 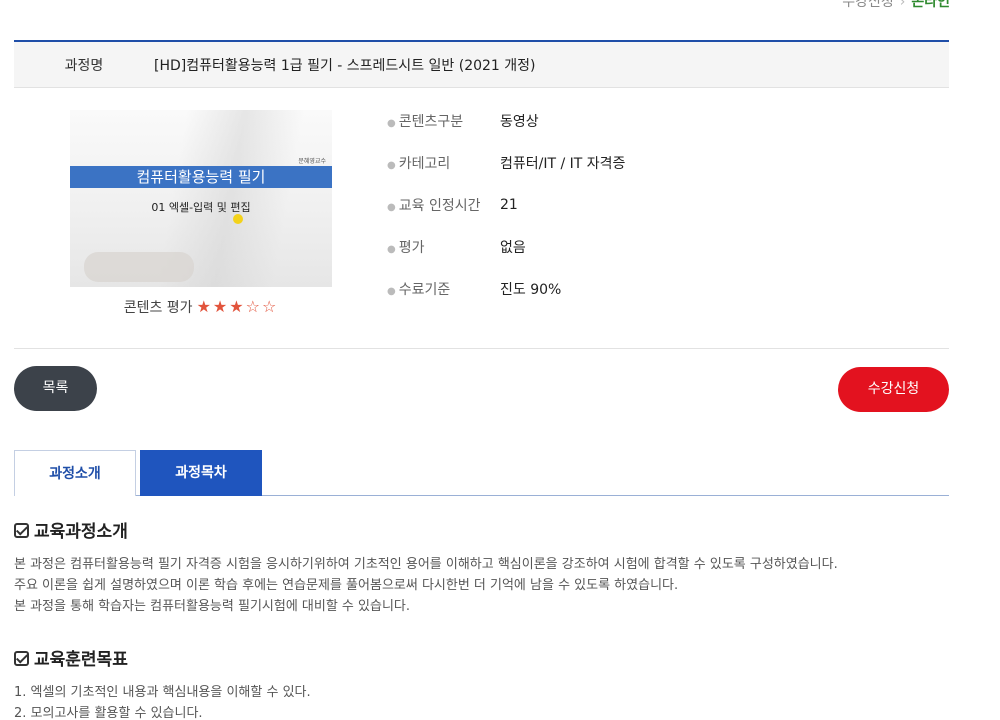 I want to click on info-value: 동영상, so click(x=519, y=122).